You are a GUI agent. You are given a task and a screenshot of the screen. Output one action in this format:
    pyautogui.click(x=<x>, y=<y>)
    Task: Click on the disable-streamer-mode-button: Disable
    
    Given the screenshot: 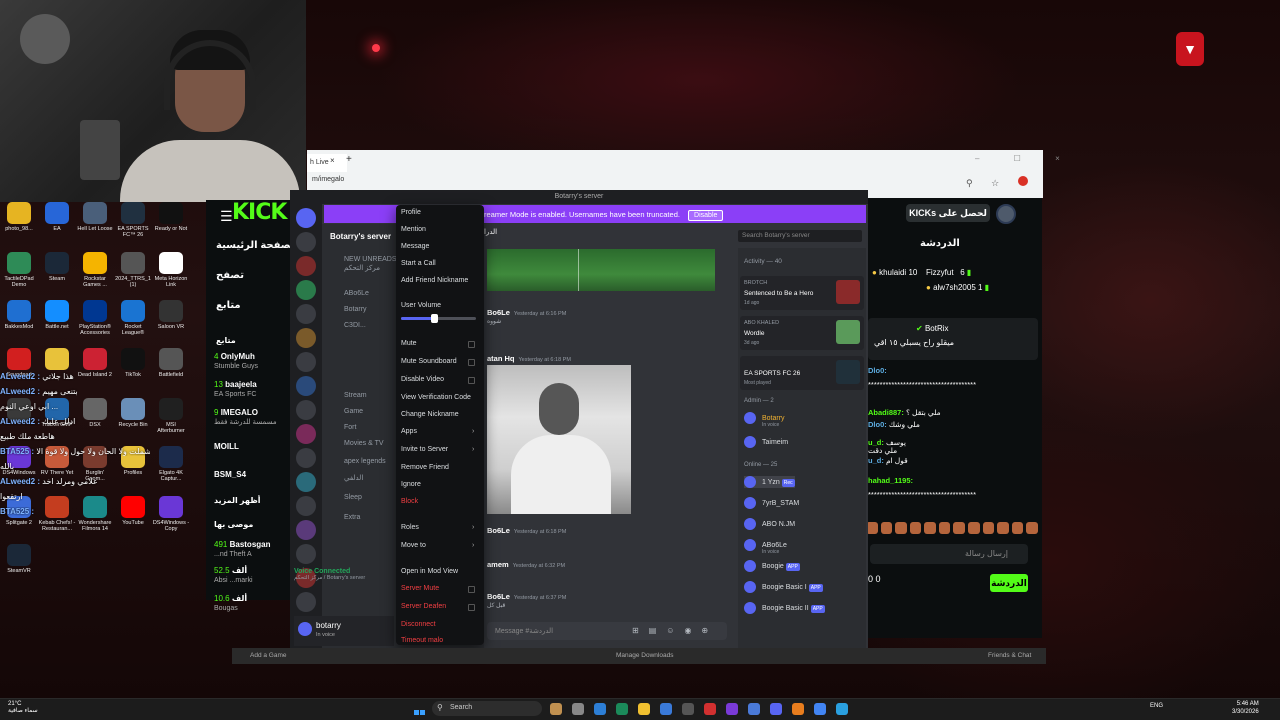 What is the action you would take?
    pyautogui.click(x=706, y=215)
    